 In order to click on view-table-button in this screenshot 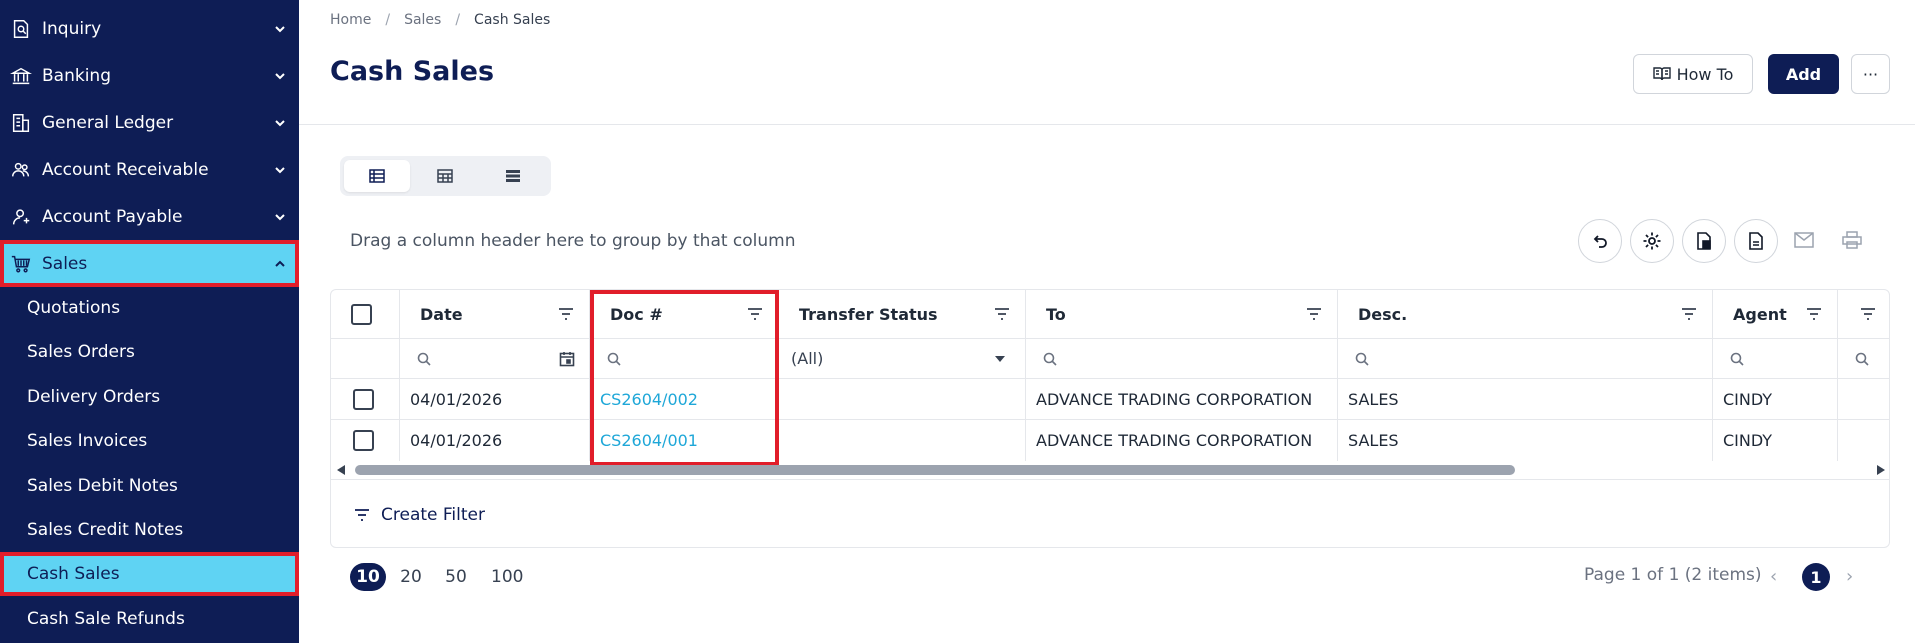, I will do `click(445, 176)`.